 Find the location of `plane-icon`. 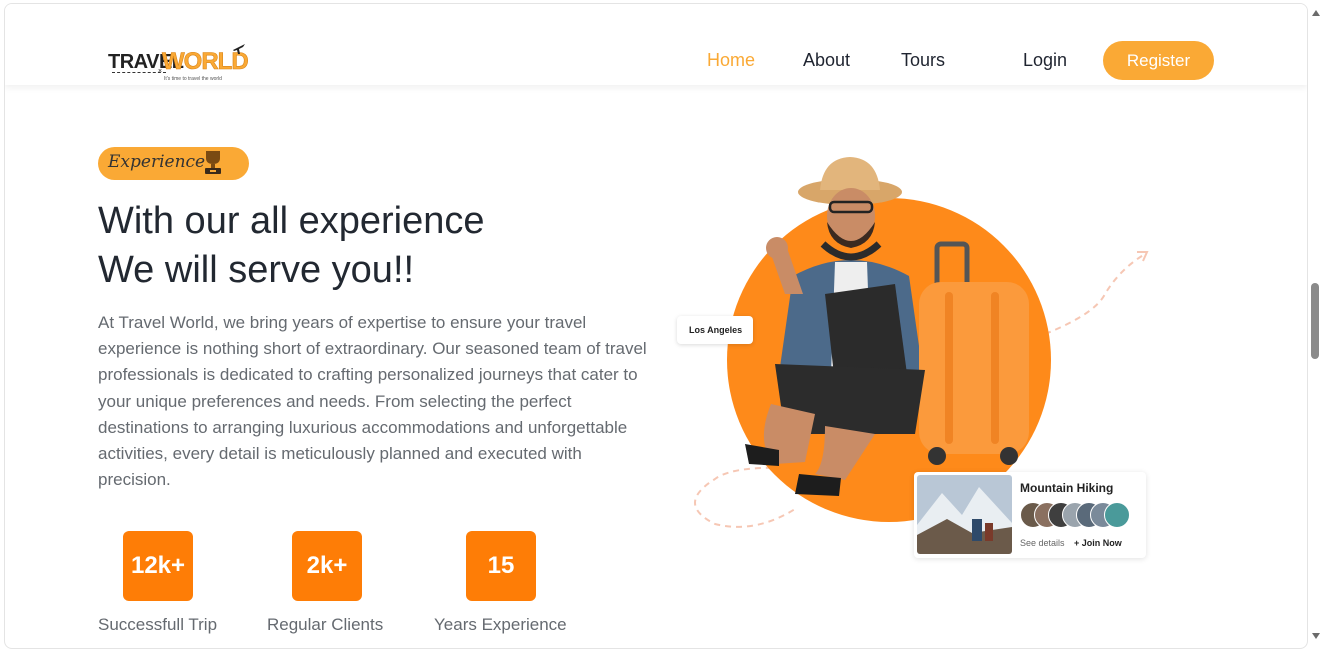

plane-icon is located at coordinates (239, 49).